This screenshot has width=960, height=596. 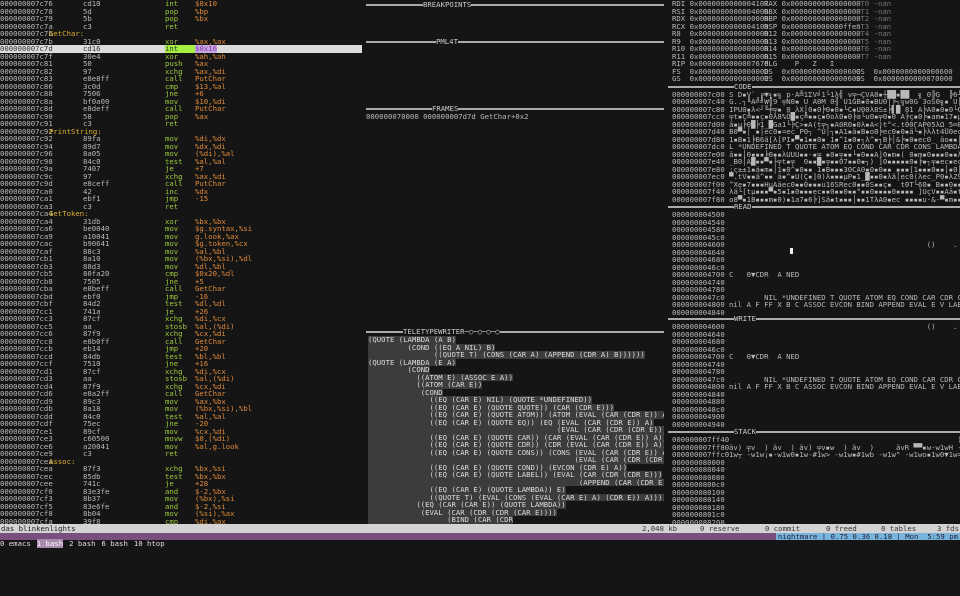 I want to click on disassembly-row: 000000007cbf 84d2 test %dl,%dl, so click(x=181, y=304).